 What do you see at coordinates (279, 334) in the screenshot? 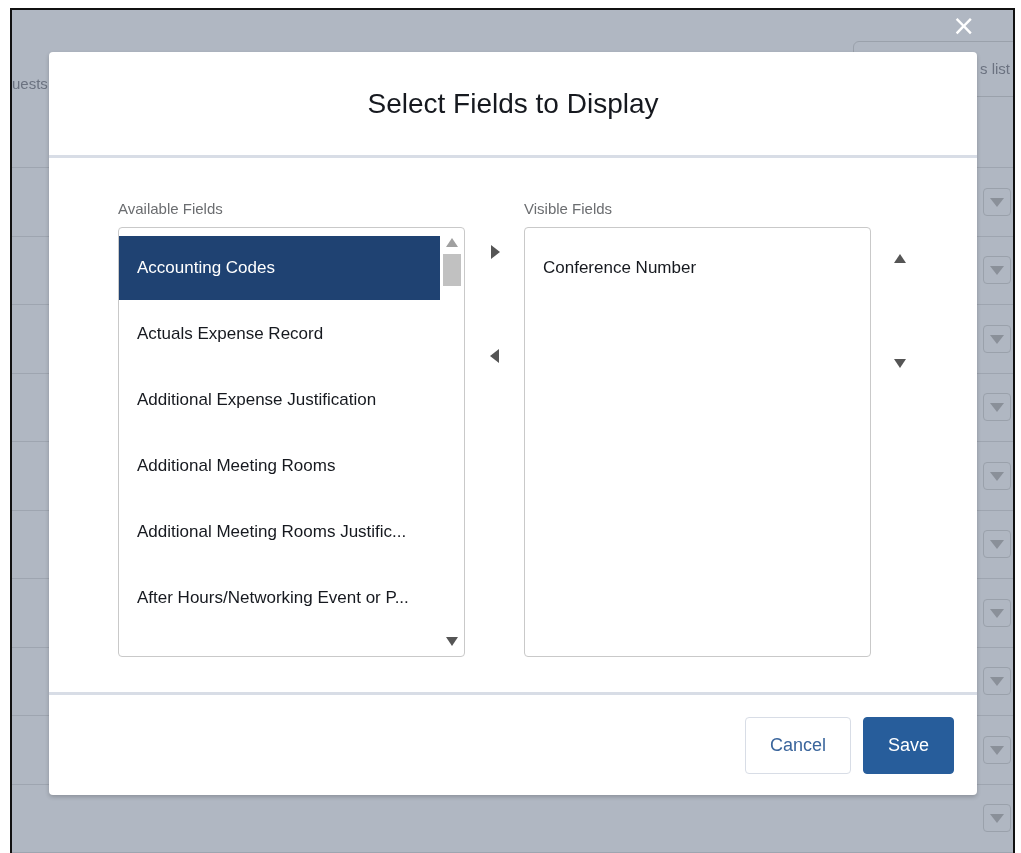
I see `list-option: Actuals Expense Record` at bounding box center [279, 334].